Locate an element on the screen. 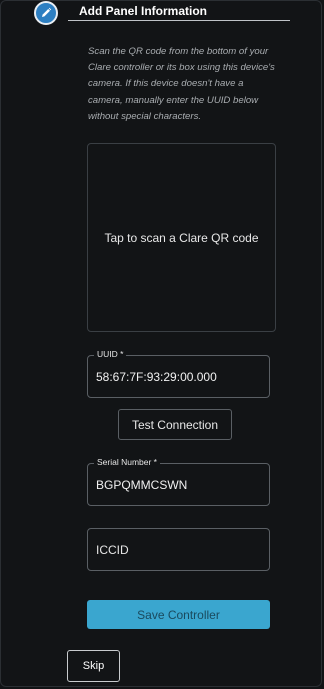 The height and width of the screenshot is (689, 324). qr-scan-label: Tap to scan a Clare QR code is located at coordinates (181, 237).